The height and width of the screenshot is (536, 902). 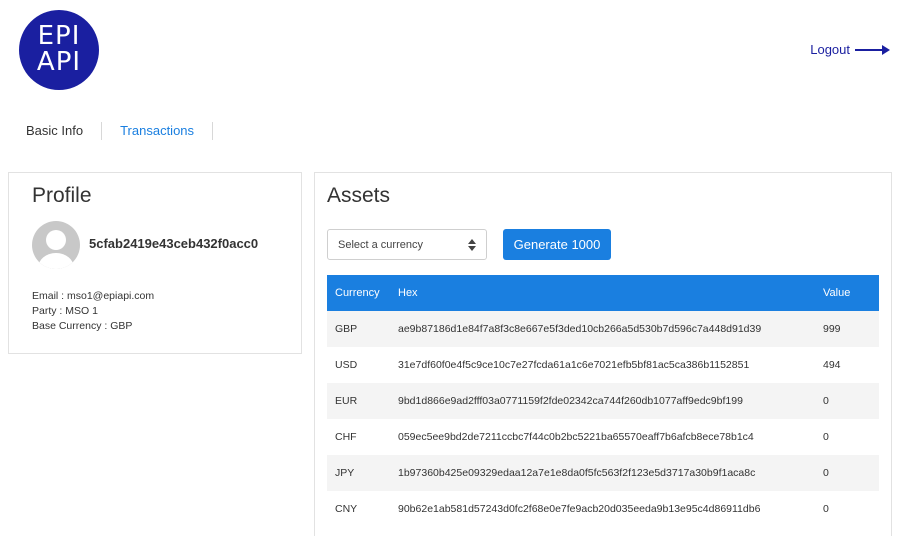 What do you see at coordinates (346, 365) in the screenshot?
I see `cell-currency: USD` at bounding box center [346, 365].